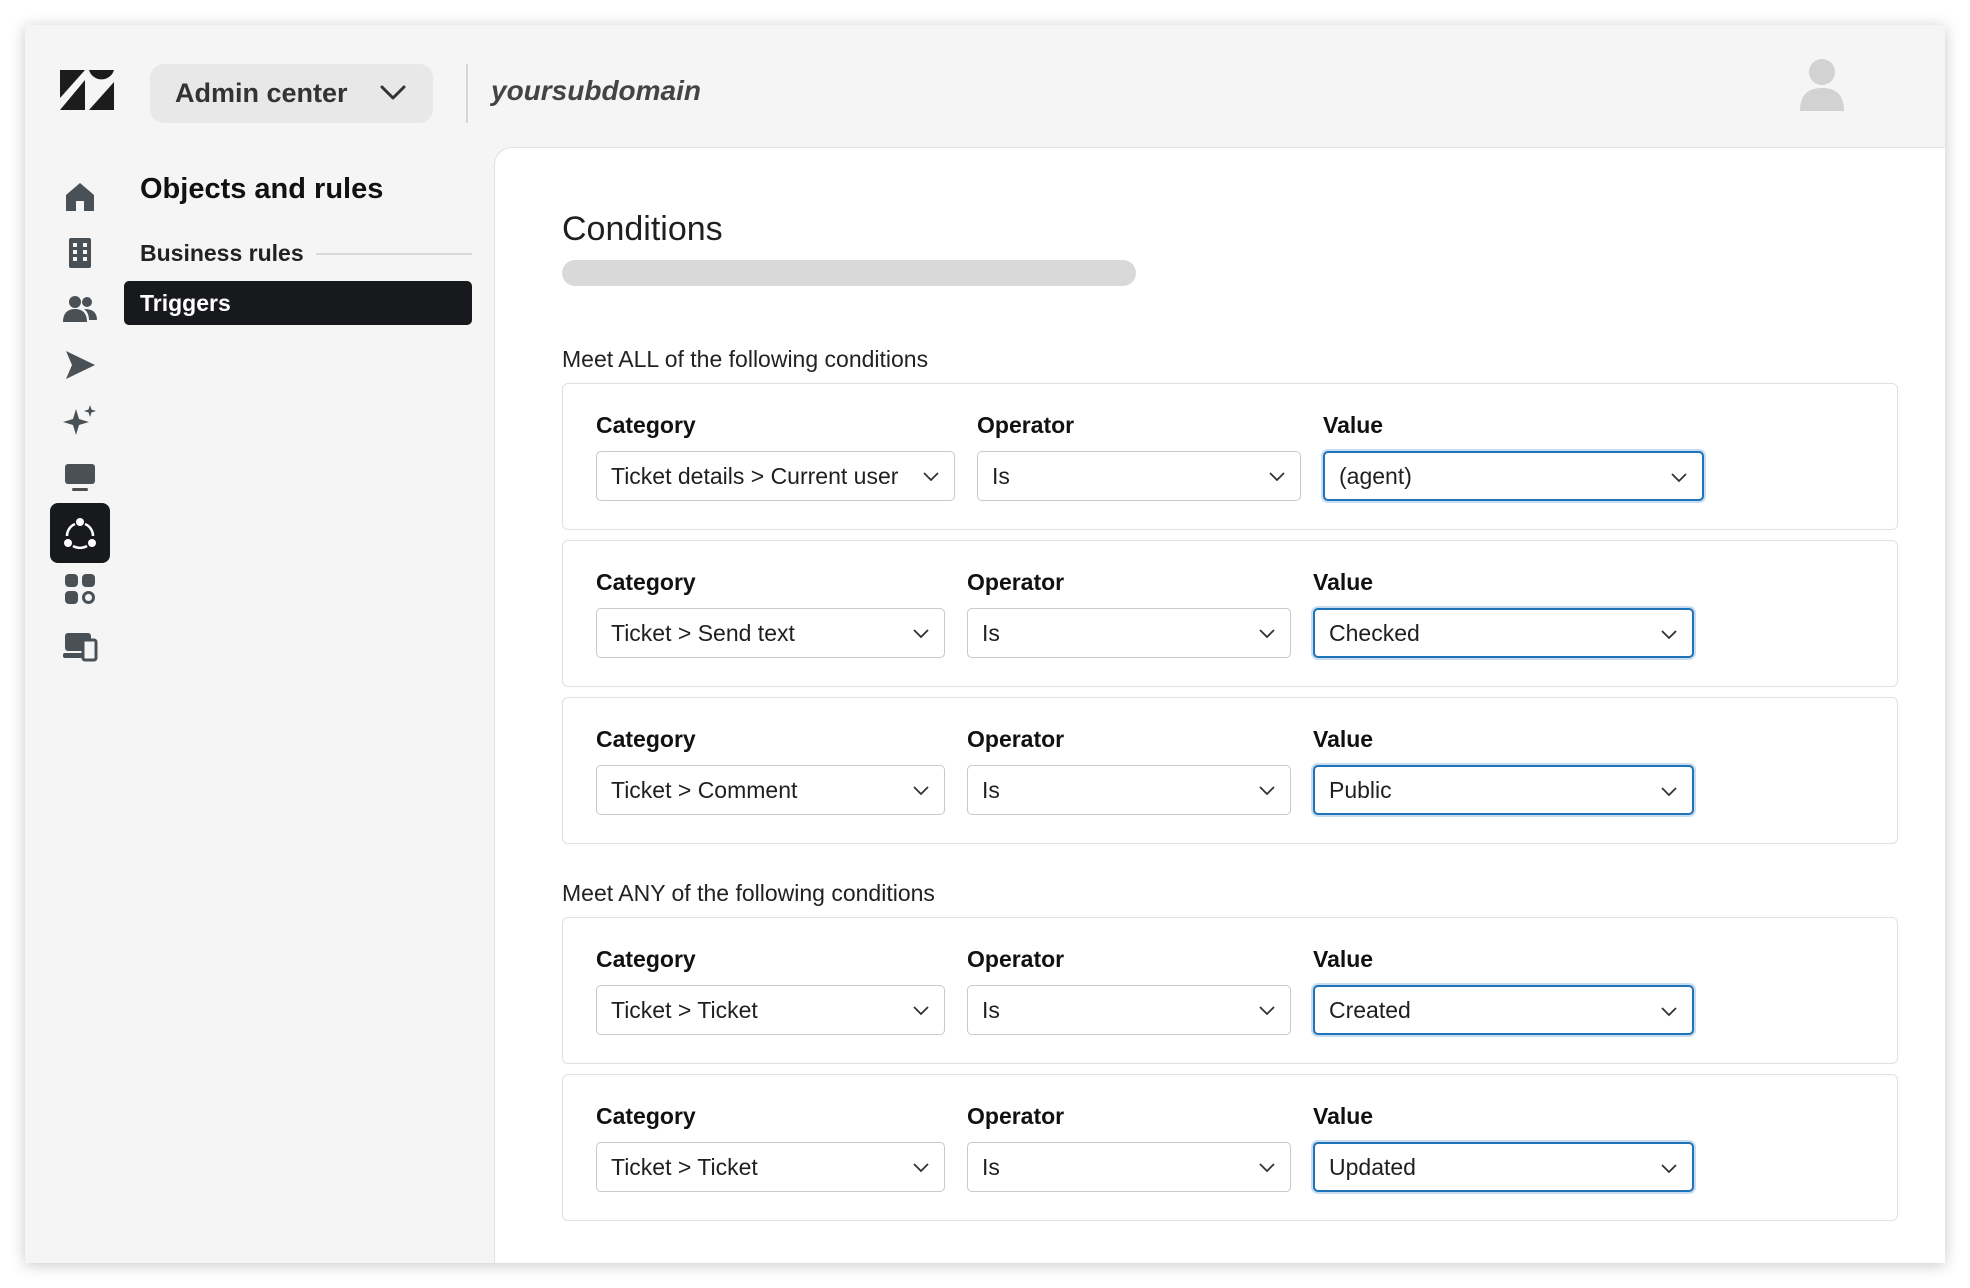 This screenshot has width=1970, height=1288. What do you see at coordinates (1503, 633) in the screenshot?
I see `value-select: Checked` at bounding box center [1503, 633].